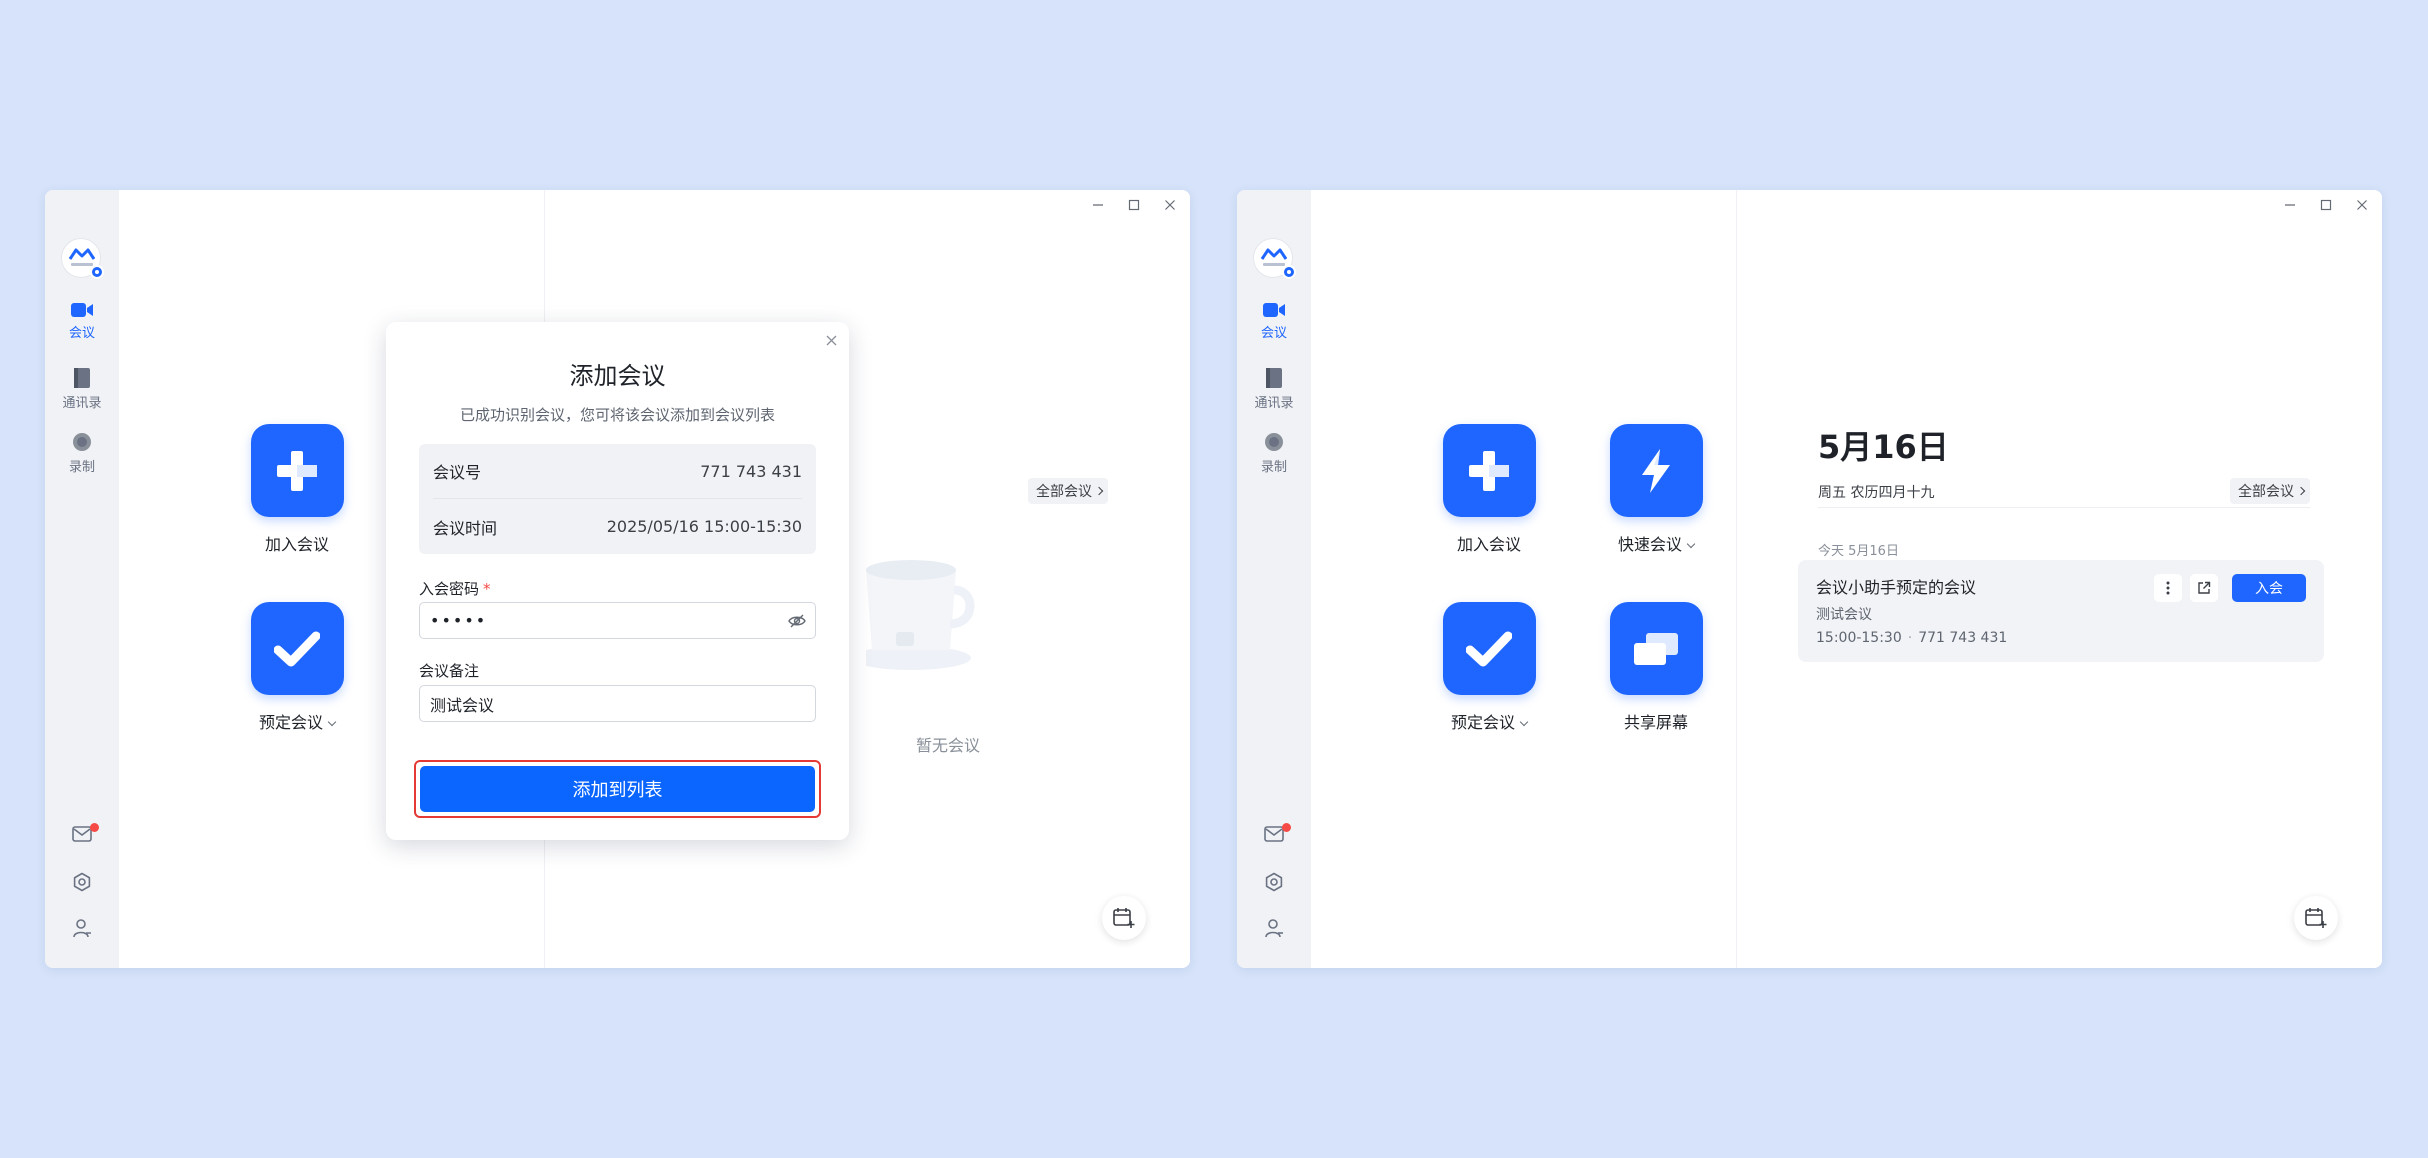 This screenshot has height=1158, width=2428. I want to click on password-value: •••••, so click(459, 620).